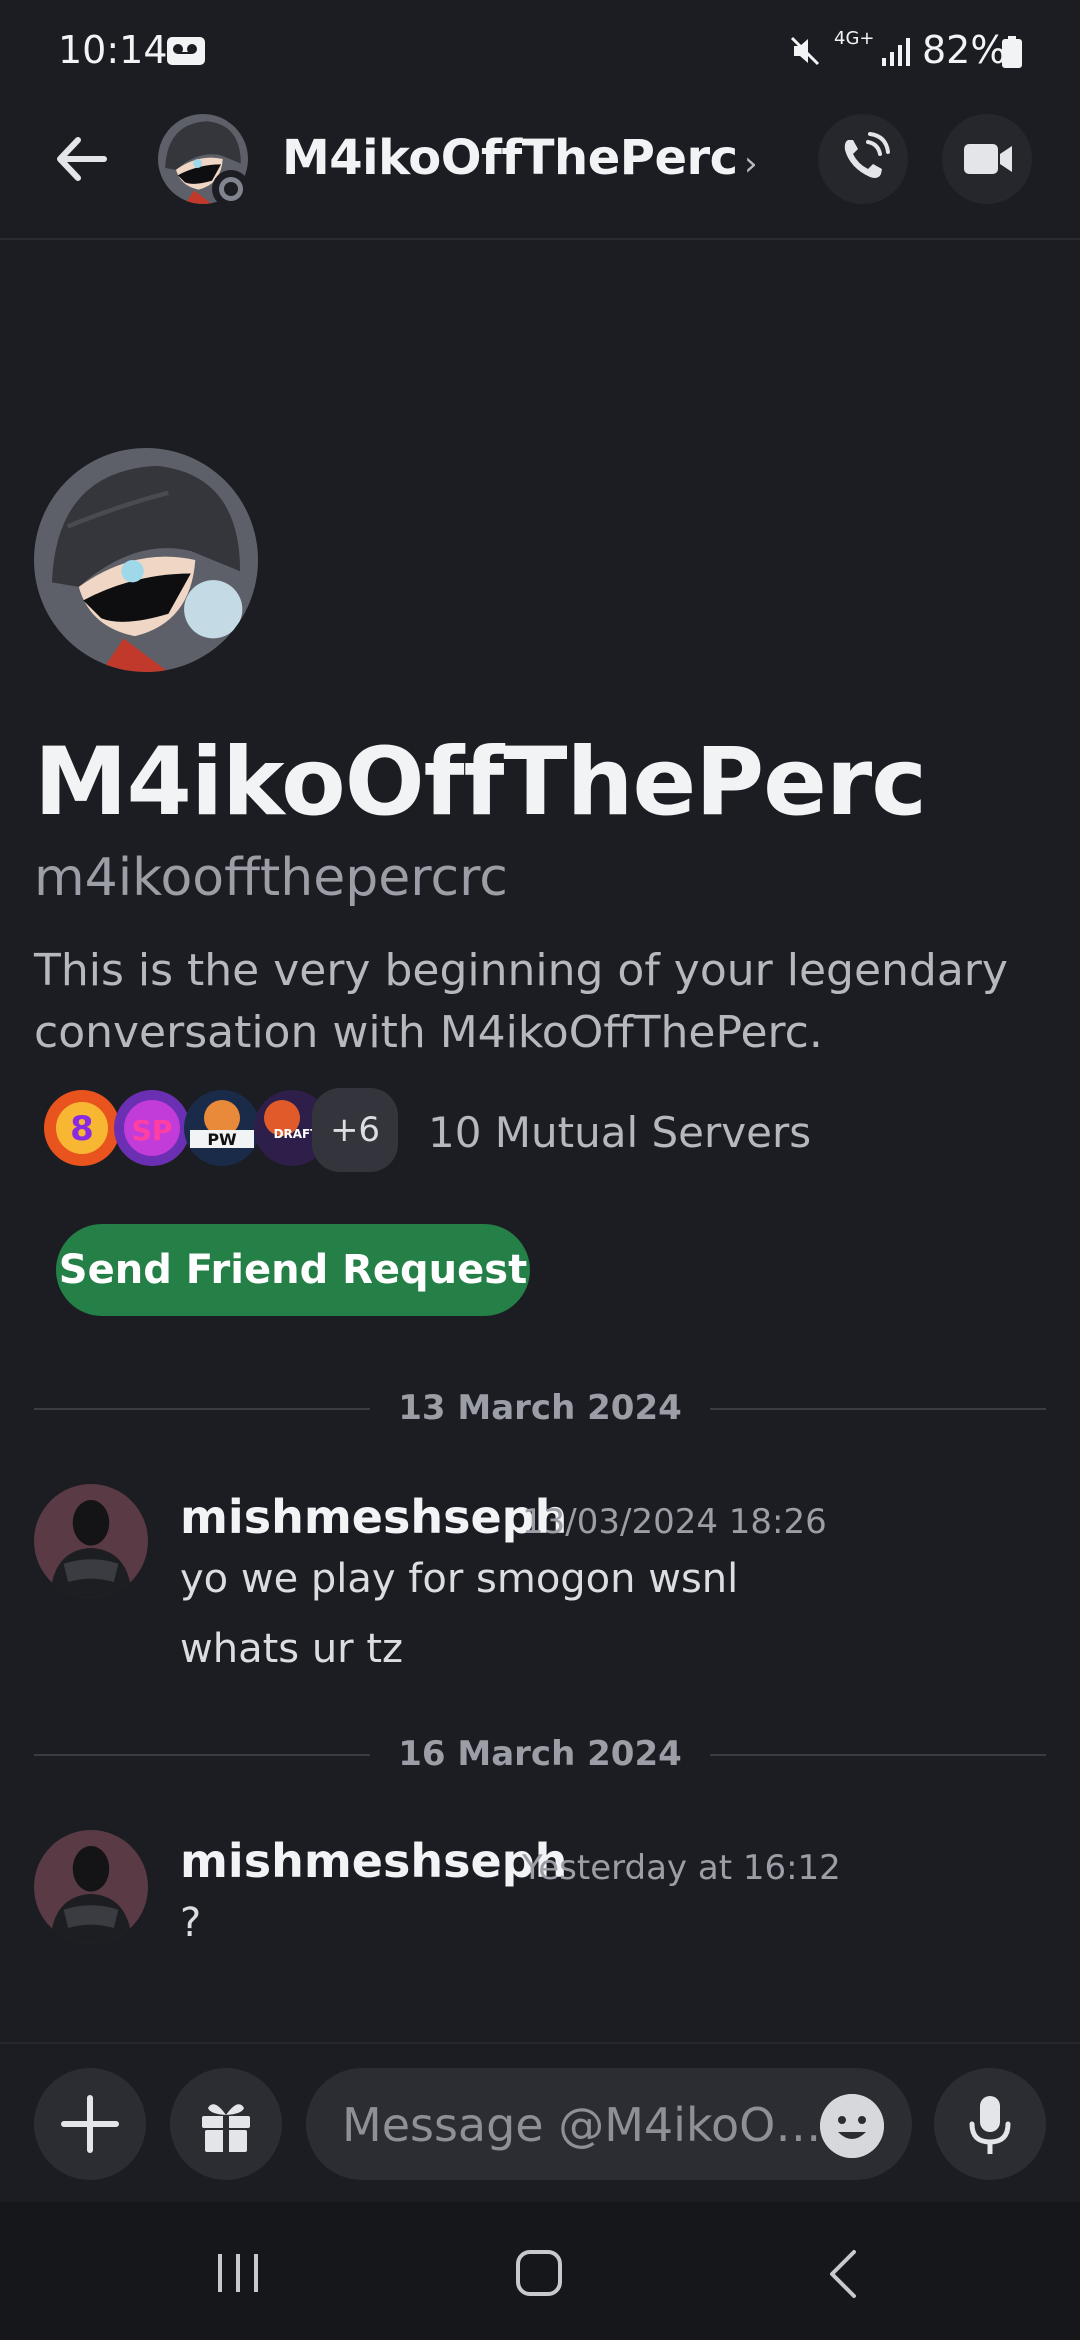 The image size is (1080, 2340). Describe the element at coordinates (428, 1032) in the screenshot. I see `intro-line: conversation with M4ikoOffThePerc.` at that location.